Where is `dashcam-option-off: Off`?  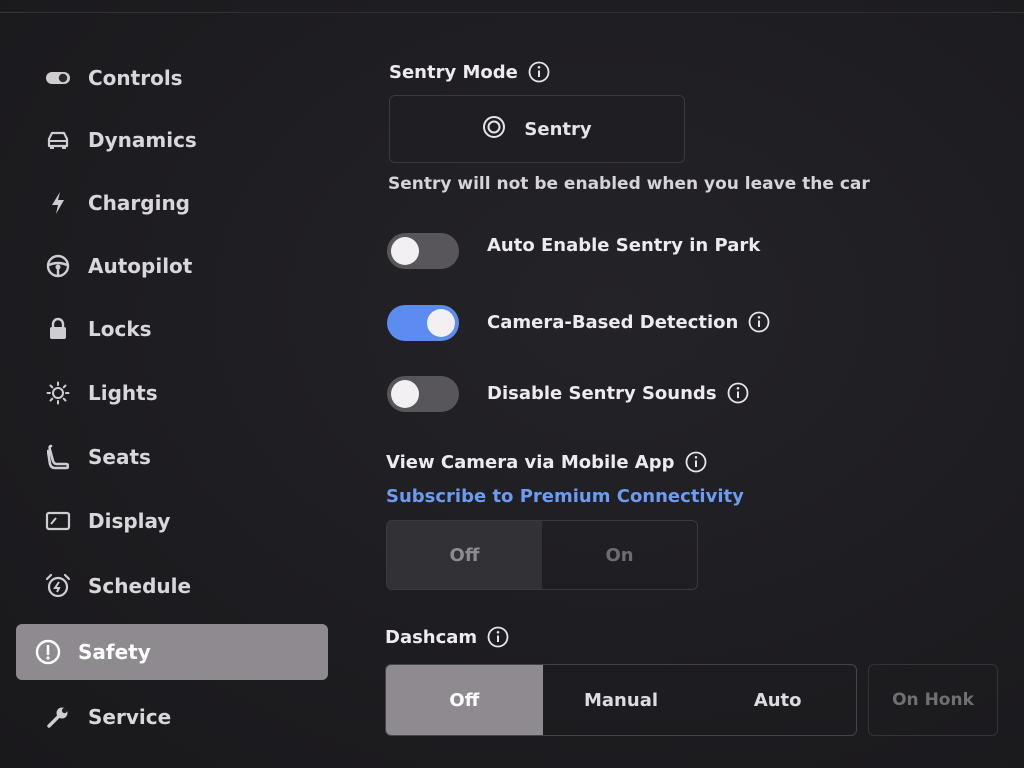 dashcam-option-off: Off is located at coordinates (464, 700).